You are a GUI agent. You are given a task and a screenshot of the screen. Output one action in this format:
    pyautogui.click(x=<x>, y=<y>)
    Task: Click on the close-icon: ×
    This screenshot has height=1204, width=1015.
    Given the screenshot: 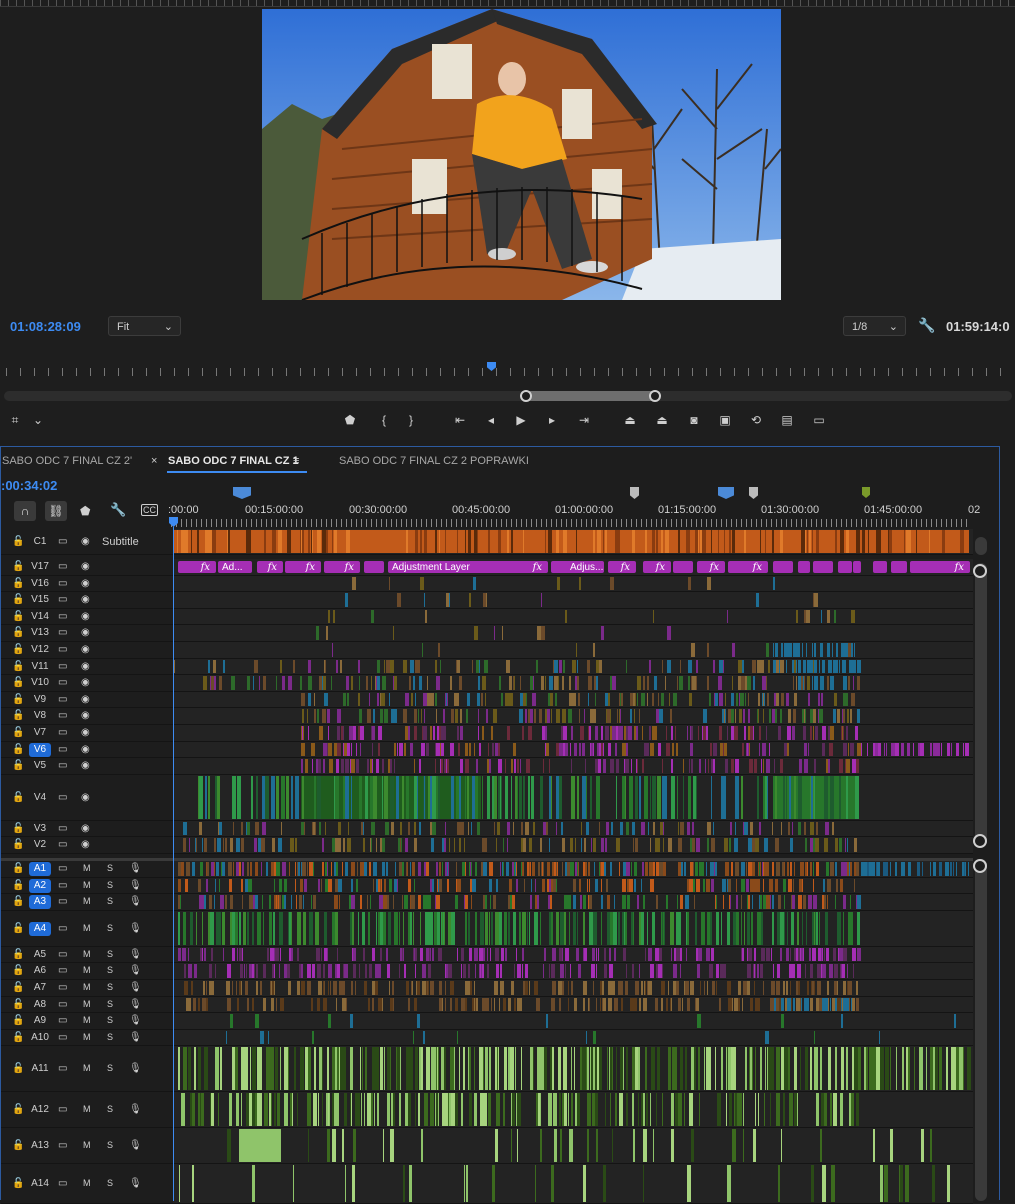 What is the action you would take?
    pyautogui.click(x=154, y=461)
    